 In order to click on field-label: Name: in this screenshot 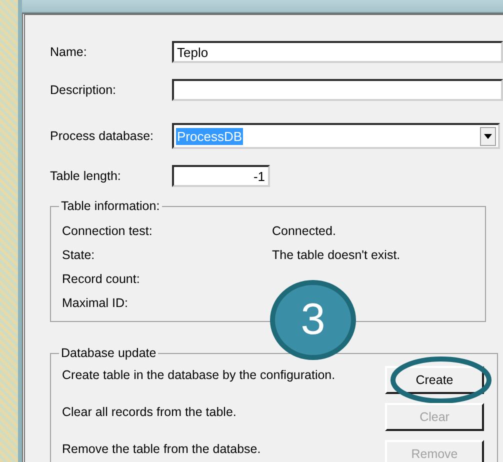, I will do `click(69, 52)`.